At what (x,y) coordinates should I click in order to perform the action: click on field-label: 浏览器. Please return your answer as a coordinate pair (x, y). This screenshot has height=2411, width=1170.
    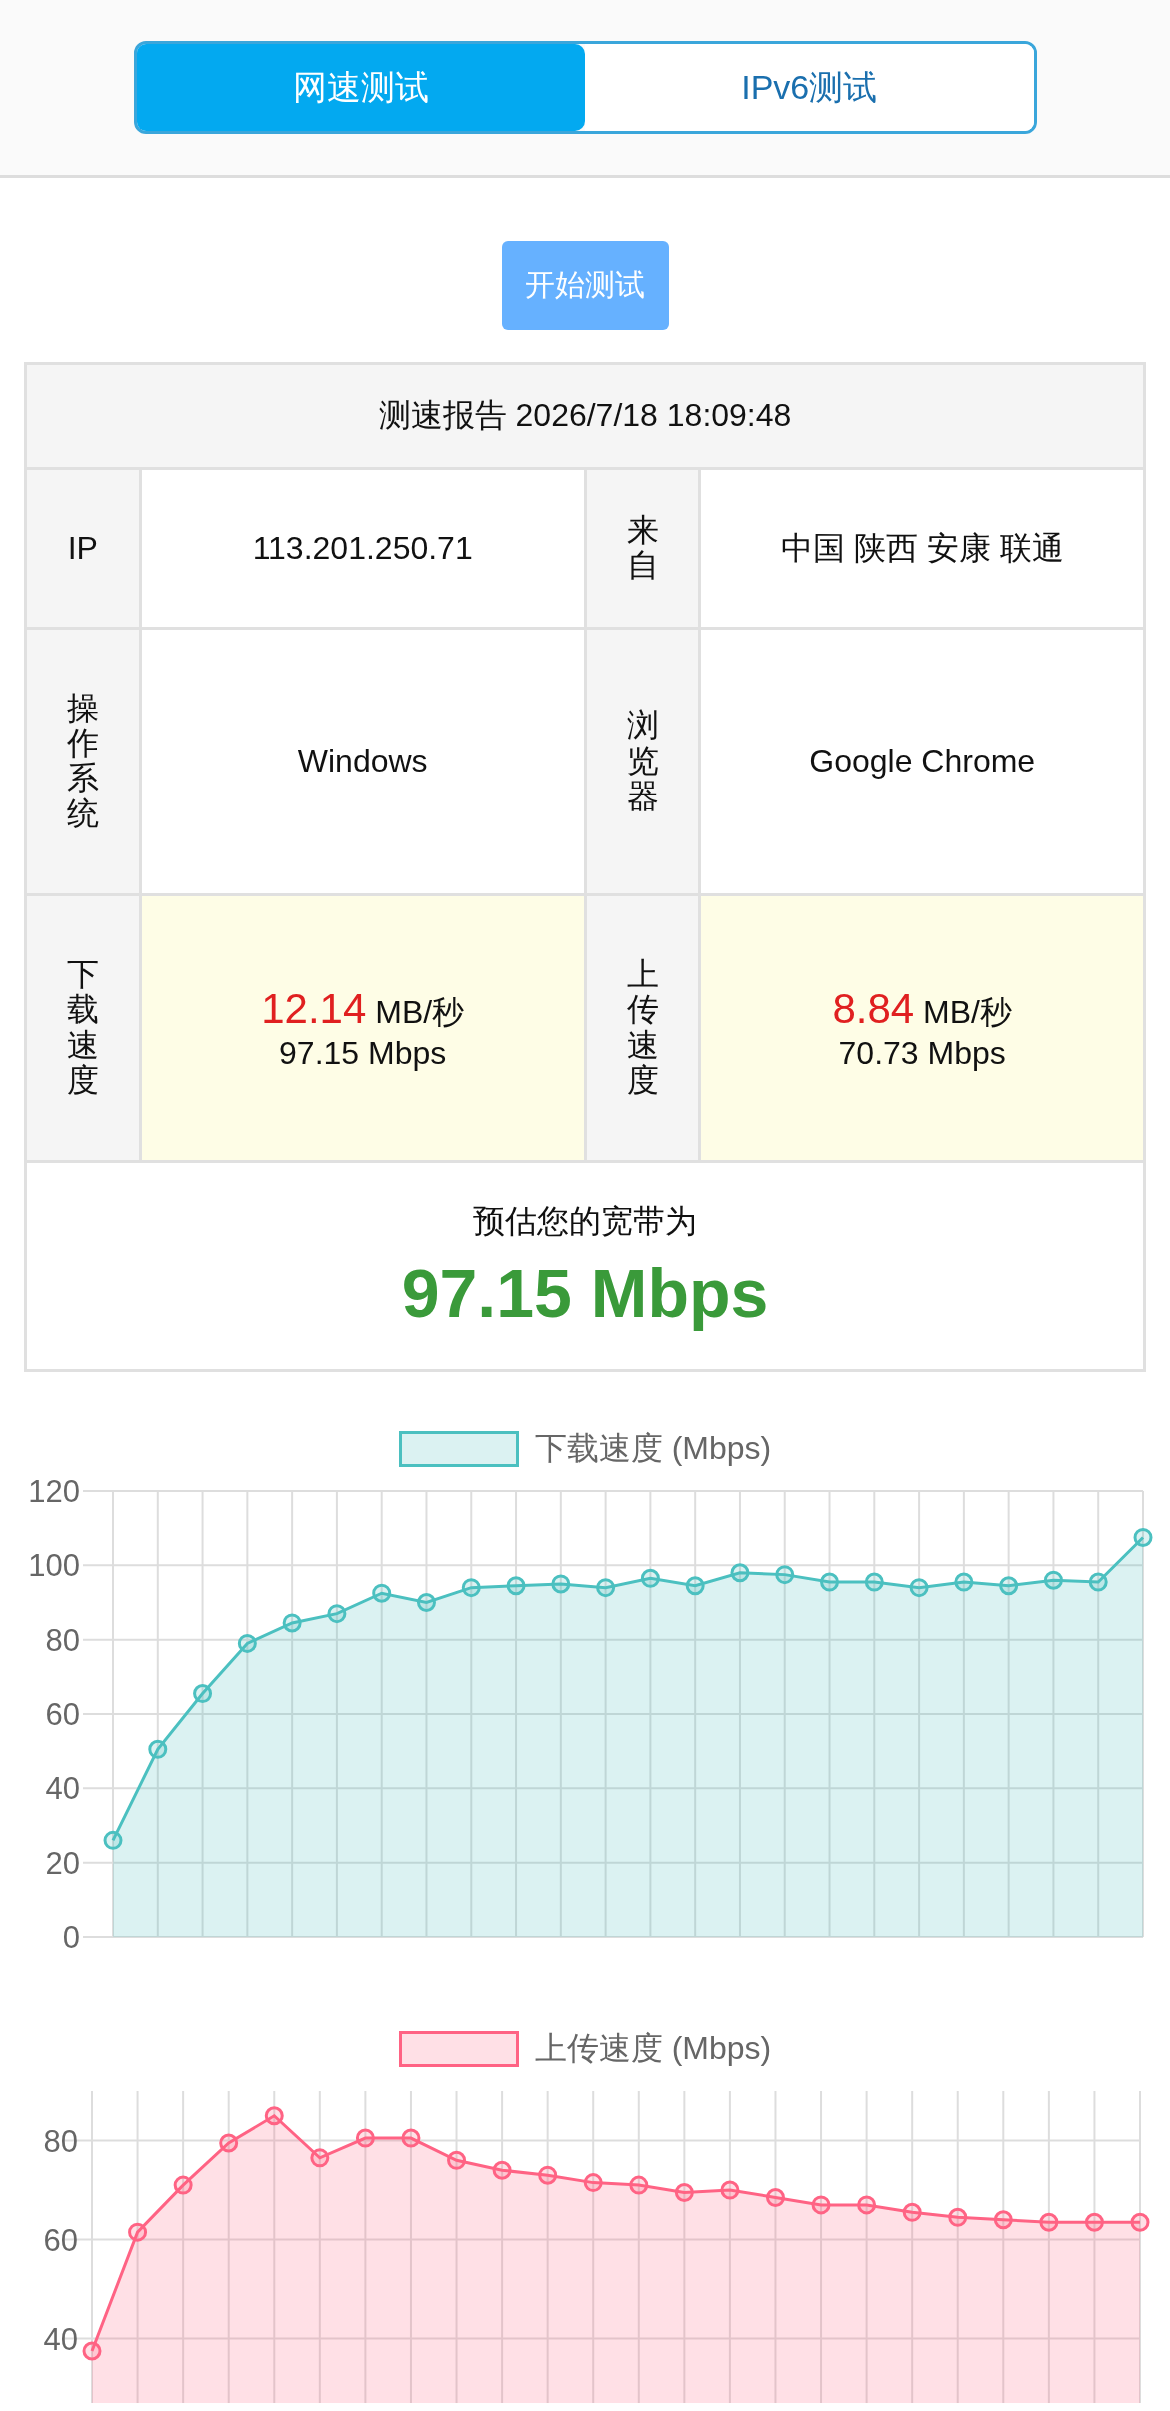
    Looking at the image, I should click on (642, 761).